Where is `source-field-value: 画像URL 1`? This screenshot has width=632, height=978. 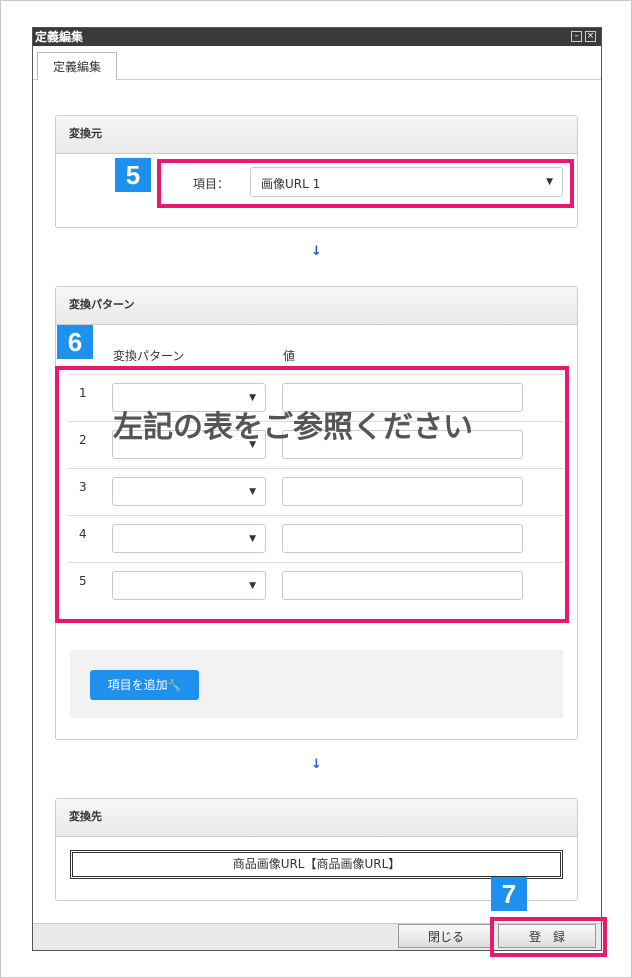 source-field-value: 画像URL 1 is located at coordinates (291, 184).